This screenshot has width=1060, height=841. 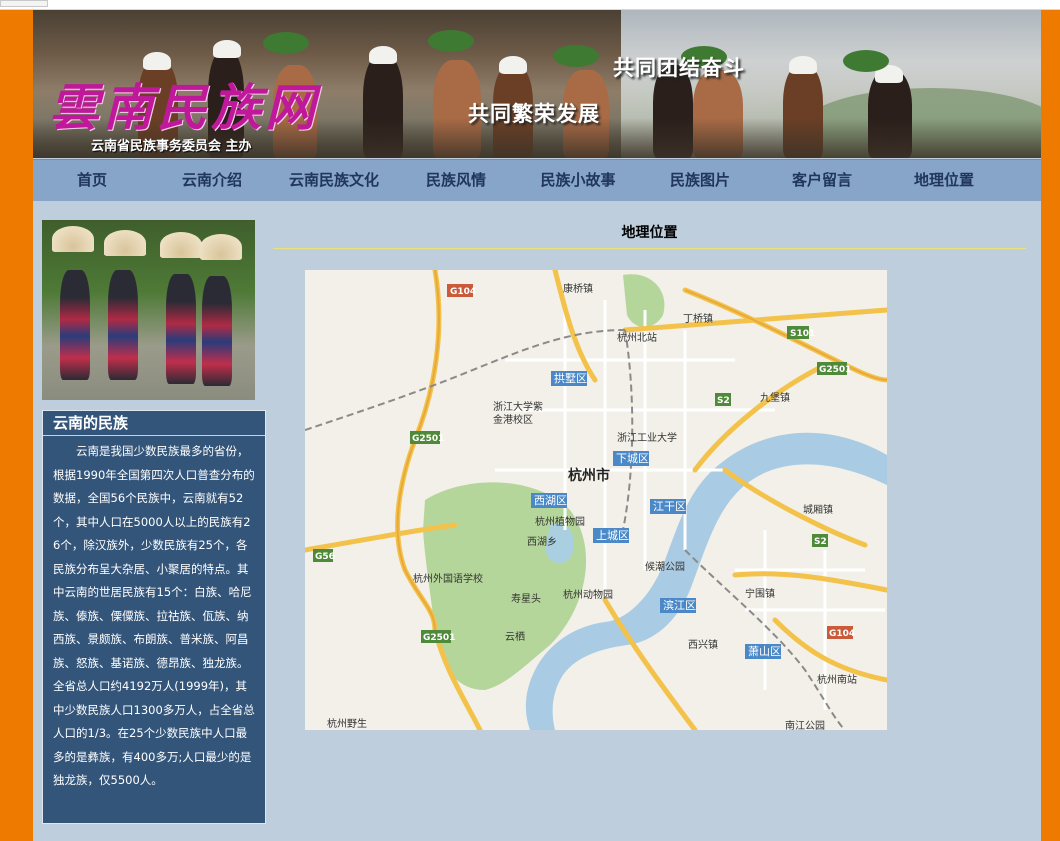 I want to click on nav-item-home: 首页, so click(x=92, y=180).